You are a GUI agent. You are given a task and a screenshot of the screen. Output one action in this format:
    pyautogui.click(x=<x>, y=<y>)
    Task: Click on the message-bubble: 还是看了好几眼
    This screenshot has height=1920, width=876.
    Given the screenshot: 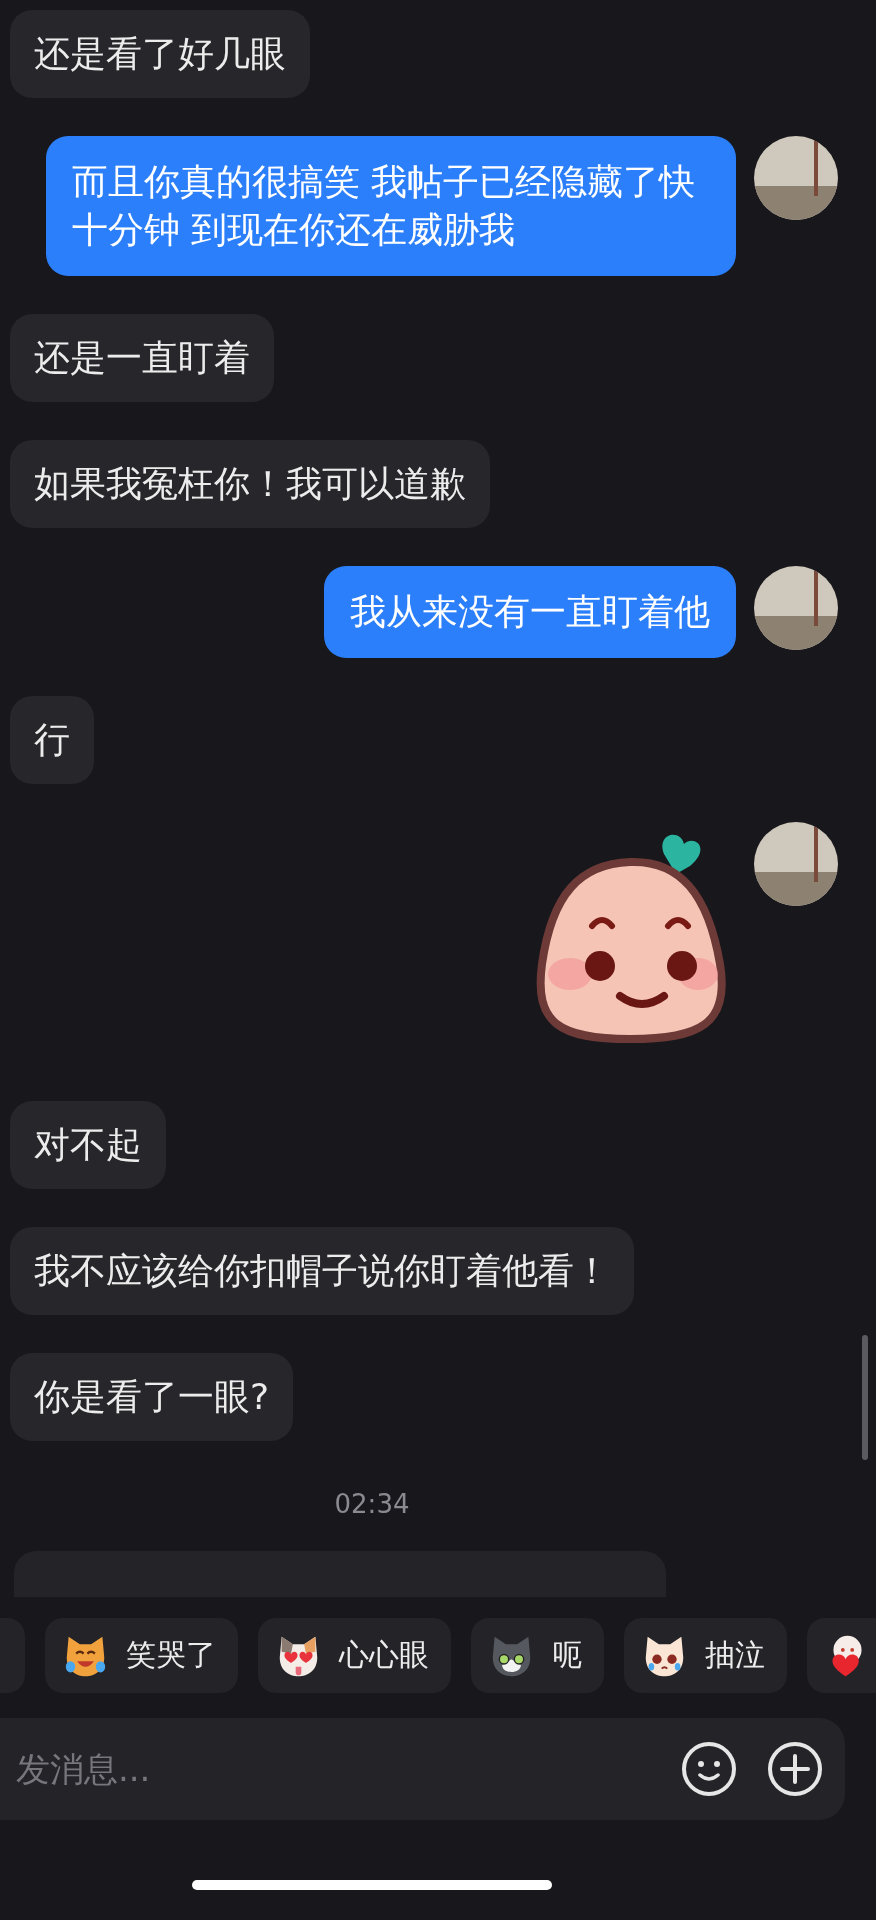 What is the action you would take?
    pyautogui.click(x=160, y=54)
    